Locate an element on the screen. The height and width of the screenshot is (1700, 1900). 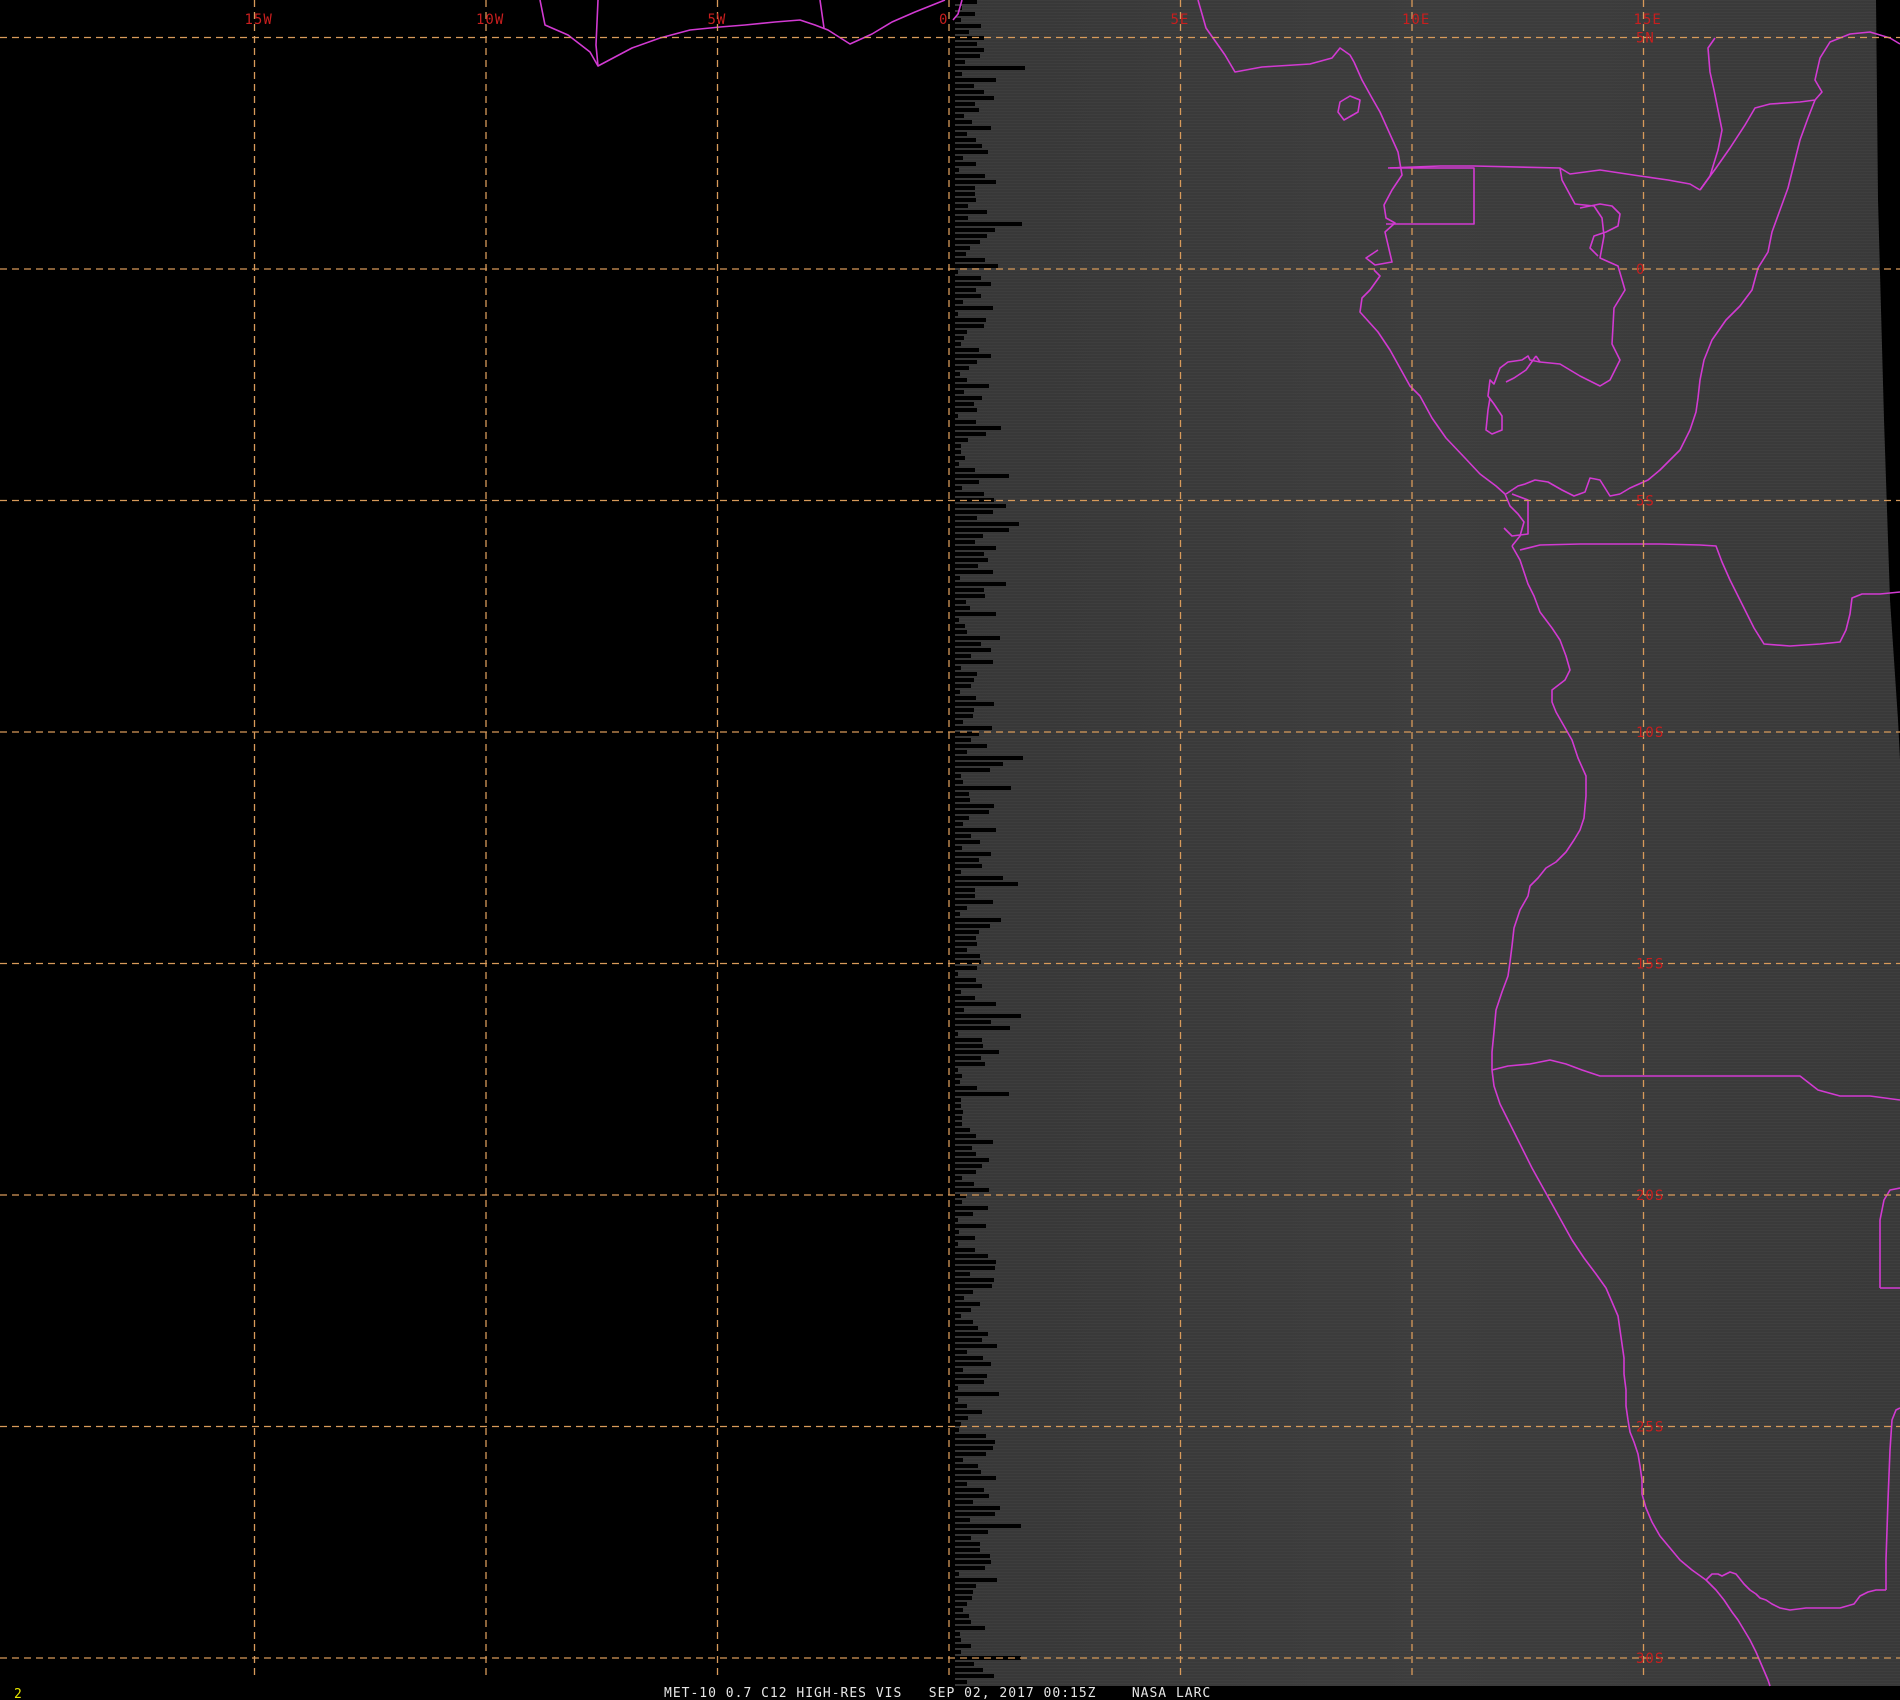
meridian-label: 10W is located at coordinates (490, 20).